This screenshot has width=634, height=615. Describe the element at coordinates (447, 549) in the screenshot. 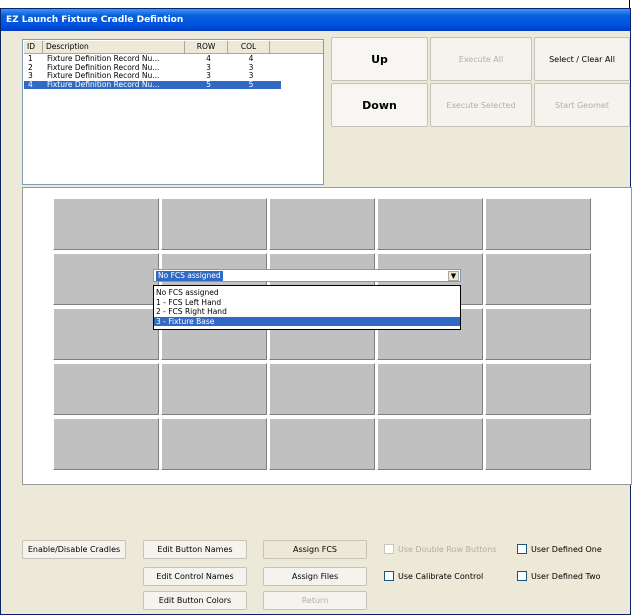

I see `checkbox-label: Use Double Row Buttons` at that location.